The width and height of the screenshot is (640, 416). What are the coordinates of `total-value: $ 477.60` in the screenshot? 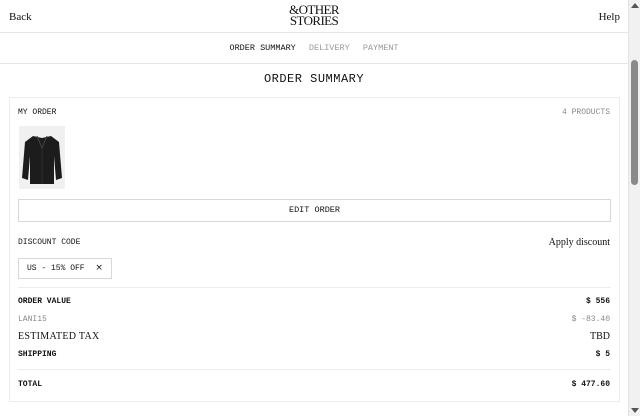 It's located at (590, 384).